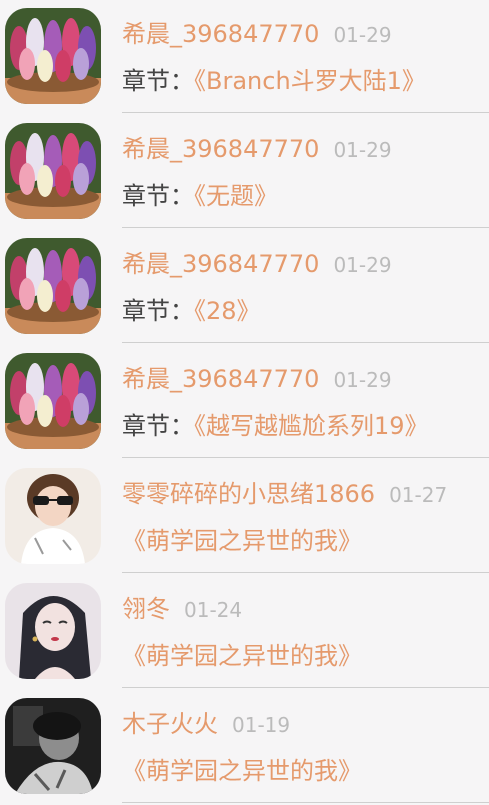 This screenshot has height=805, width=489. What do you see at coordinates (248, 494) in the screenshot?
I see `username: 零零碎碎的小思绪1866` at bounding box center [248, 494].